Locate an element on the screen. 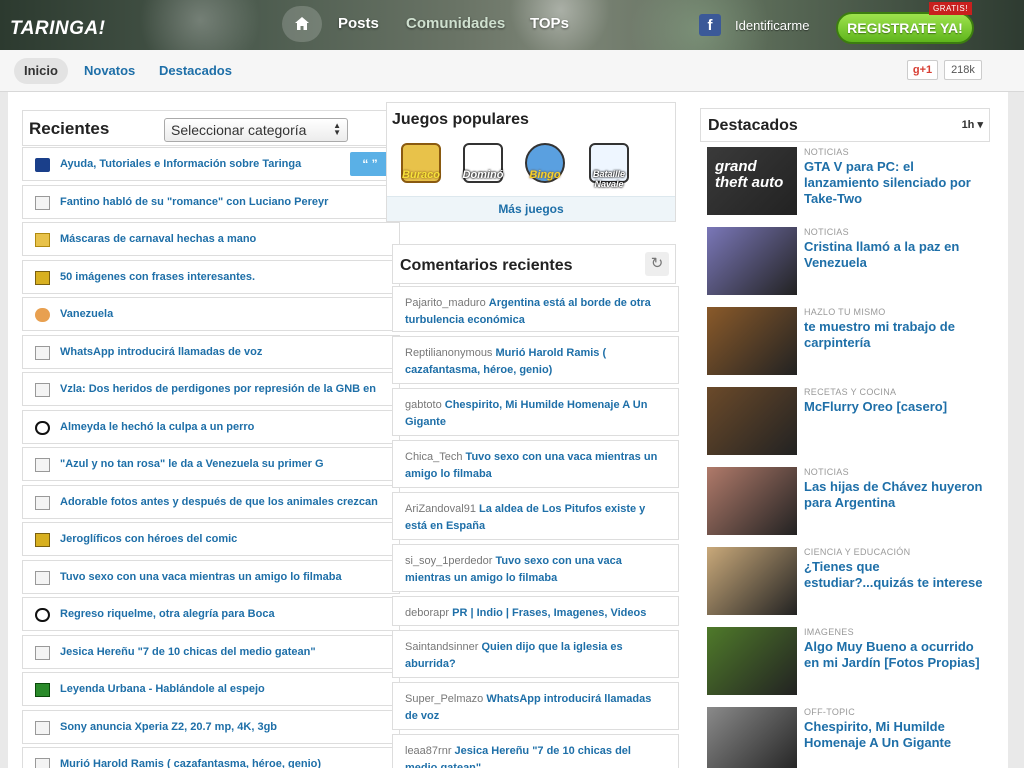 The width and height of the screenshot is (1024, 768). game-buraco: Buraco is located at coordinates (421, 166).